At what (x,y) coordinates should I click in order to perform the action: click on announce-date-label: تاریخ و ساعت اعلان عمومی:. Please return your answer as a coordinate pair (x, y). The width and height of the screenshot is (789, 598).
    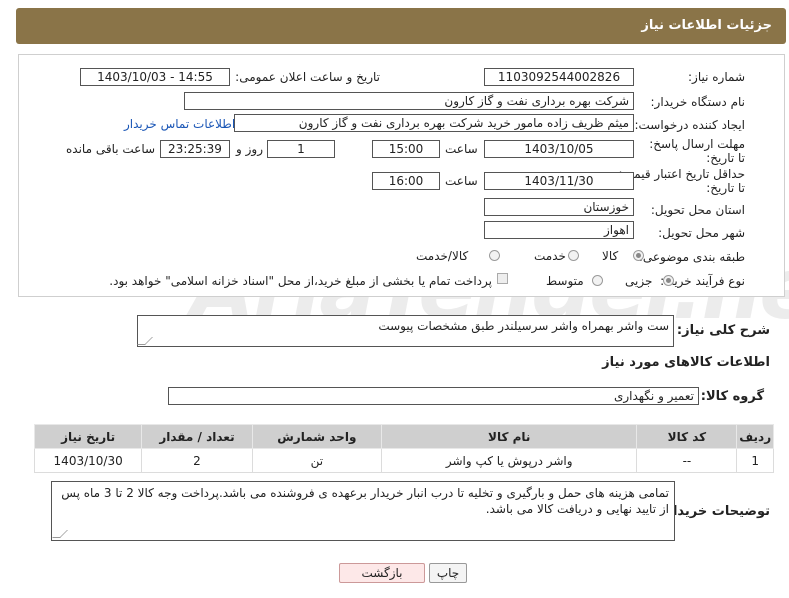
    Looking at the image, I should click on (307, 77).